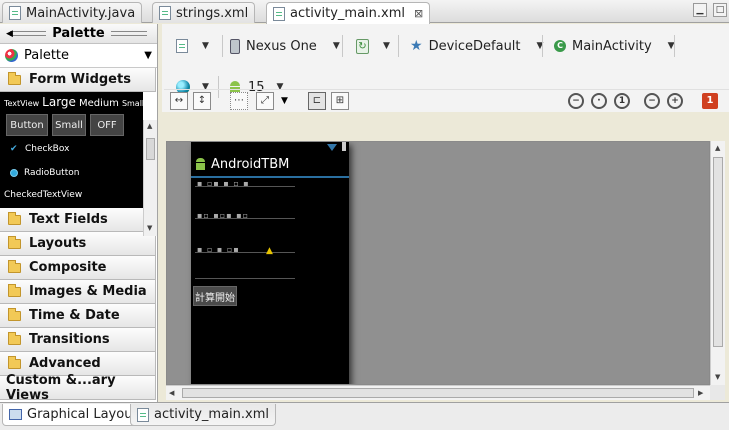  Describe the element at coordinates (74, 315) in the screenshot. I see `category-label: Time & Date` at that location.